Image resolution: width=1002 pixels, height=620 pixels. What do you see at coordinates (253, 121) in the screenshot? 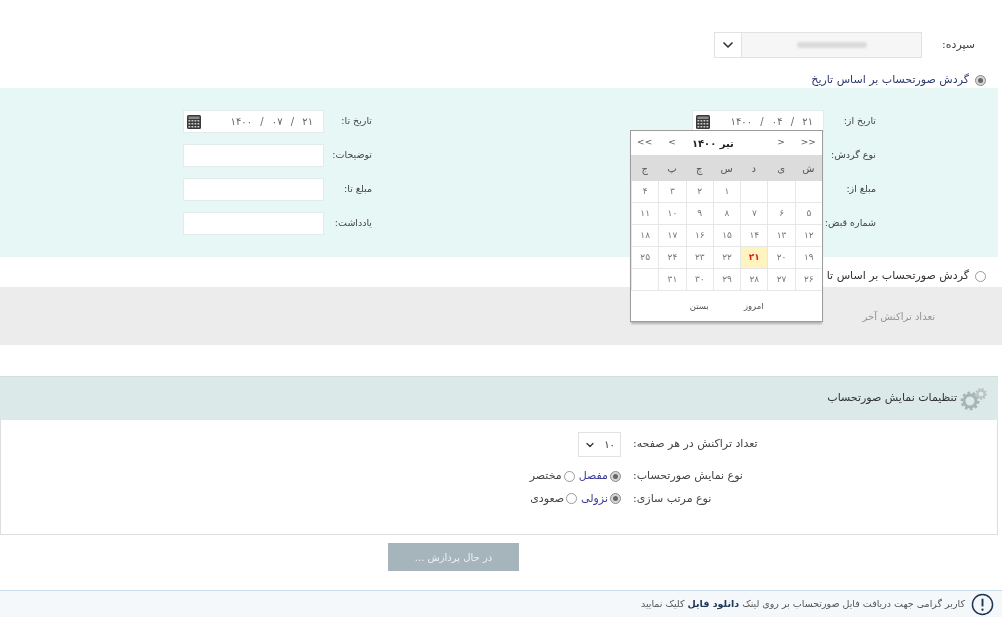
I see `date-input-field: ۱۴۰۰ / ۰۷ / ۲۱` at bounding box center [253, 121].